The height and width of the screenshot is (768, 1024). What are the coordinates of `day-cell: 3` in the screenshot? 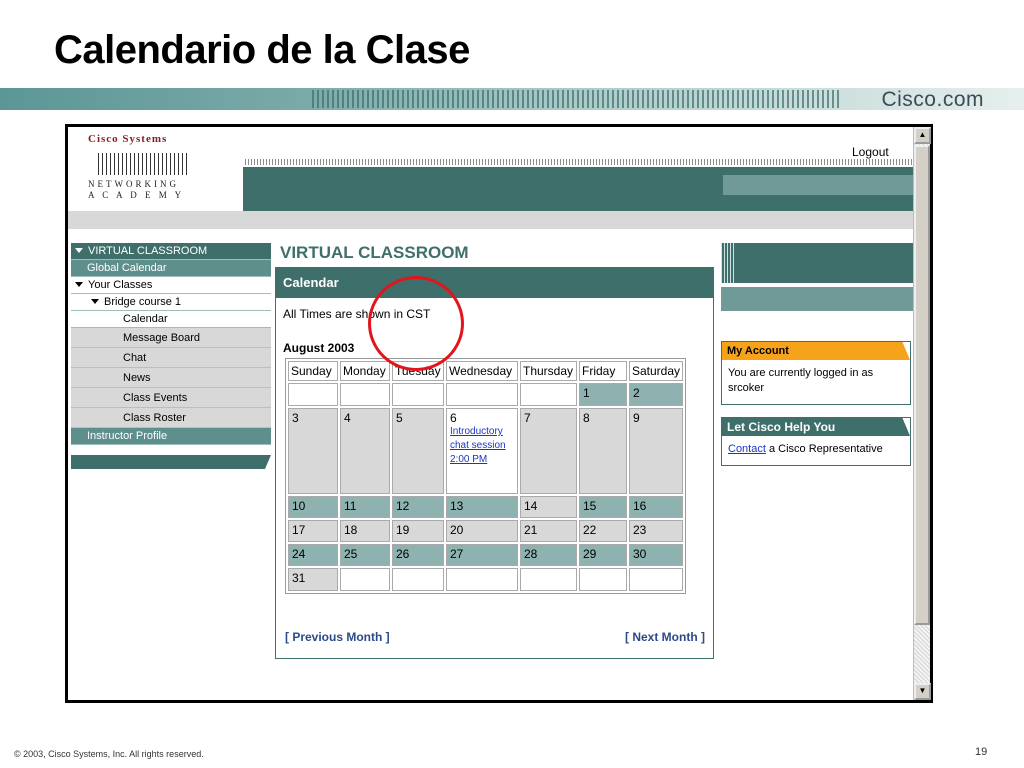 It's located at (313, 451).